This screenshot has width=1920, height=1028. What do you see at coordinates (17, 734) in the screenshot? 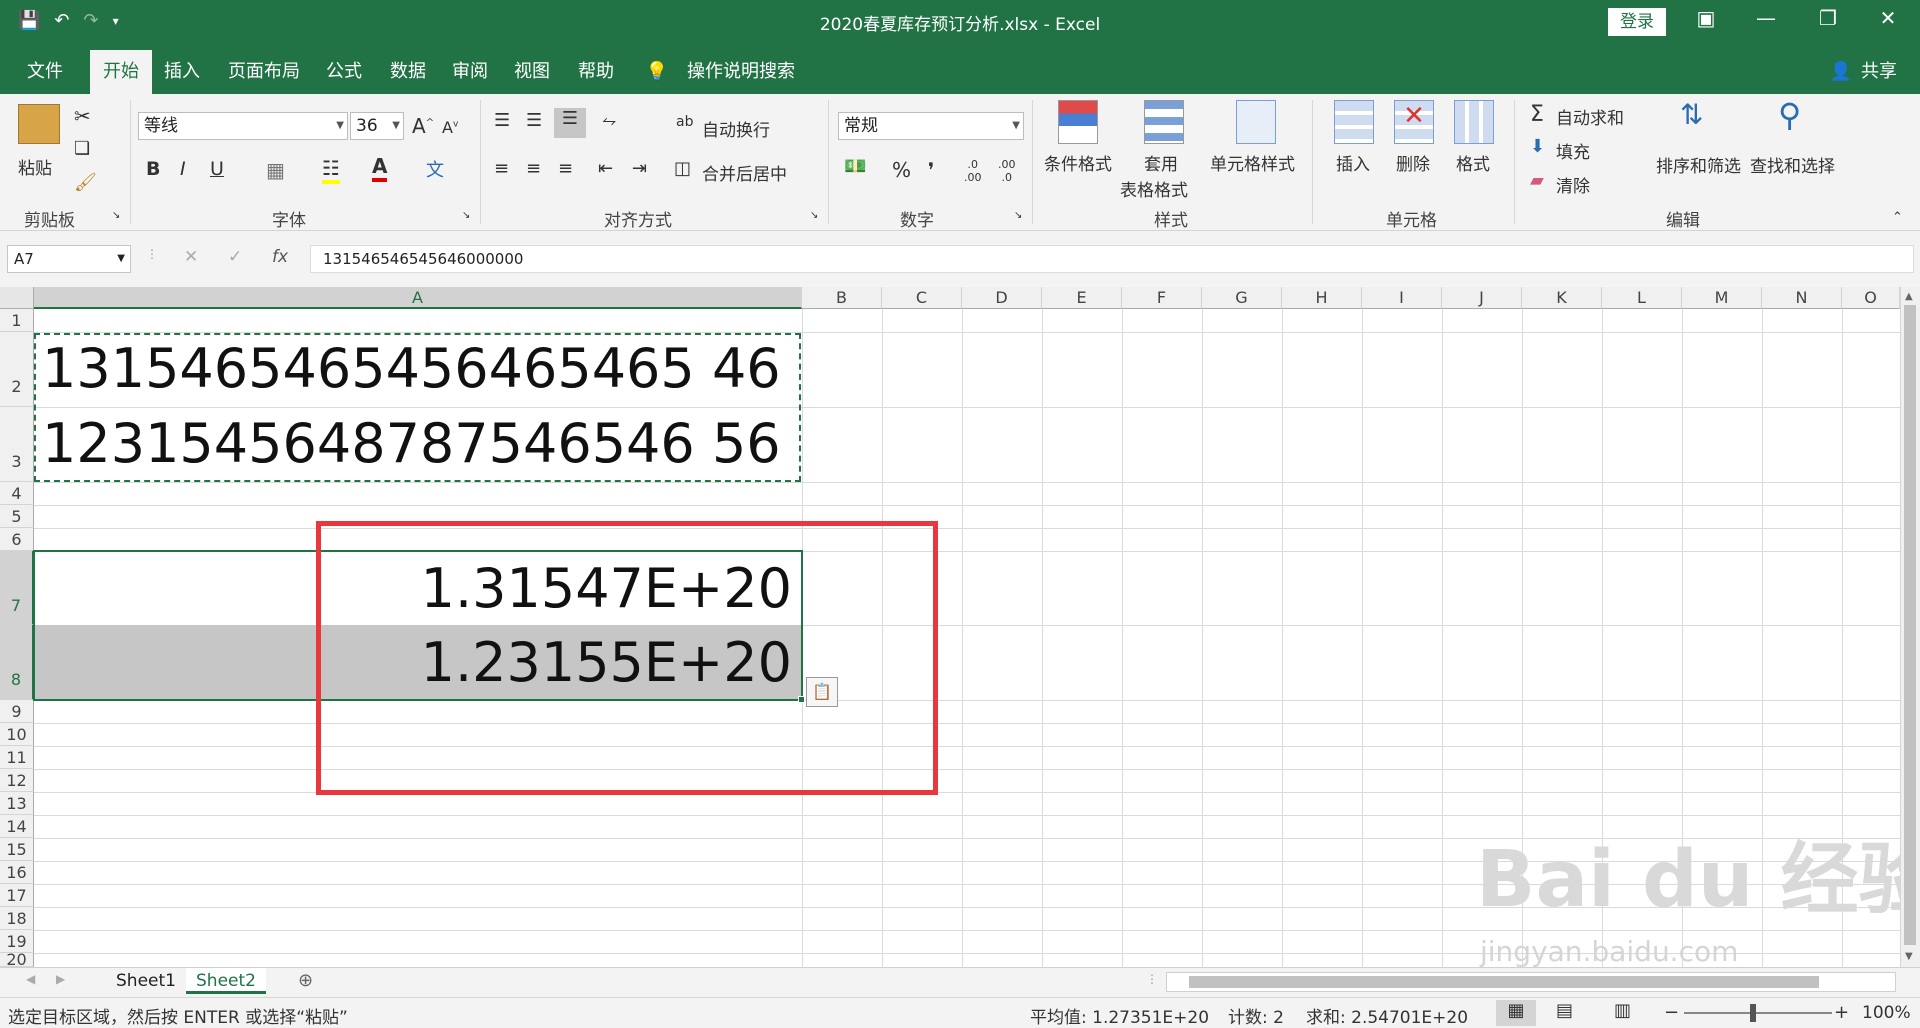
I see `row-header: 10` at bounding box center [17, 734].